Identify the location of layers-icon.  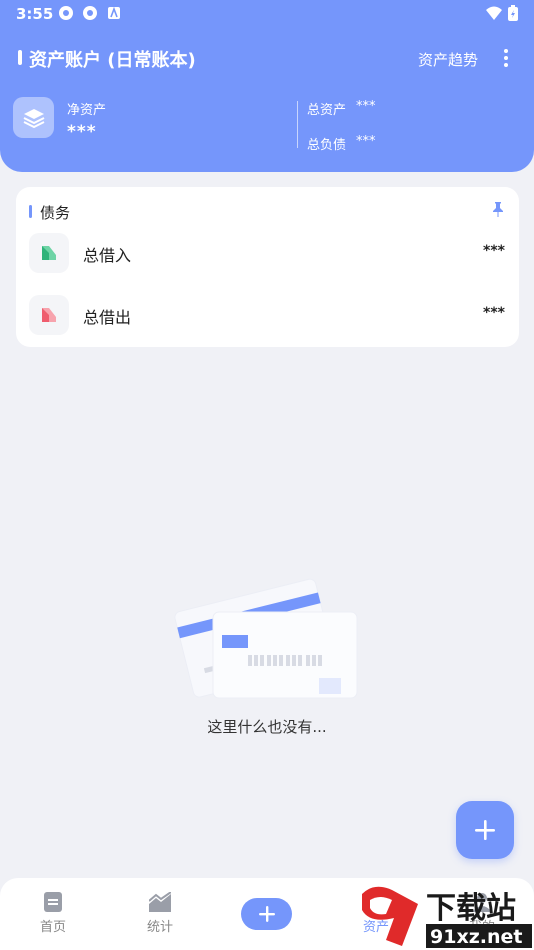
(33, 117).